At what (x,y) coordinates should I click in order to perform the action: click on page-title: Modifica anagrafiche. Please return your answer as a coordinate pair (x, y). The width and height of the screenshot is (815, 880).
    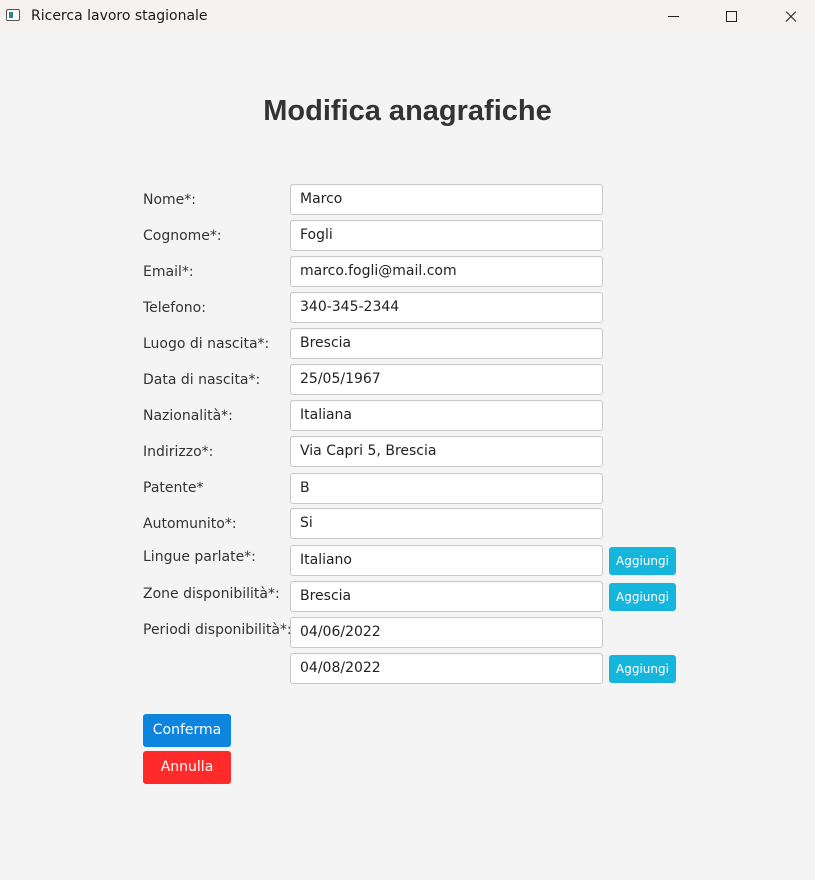
    Looking at the image, I should click on (407, 111).